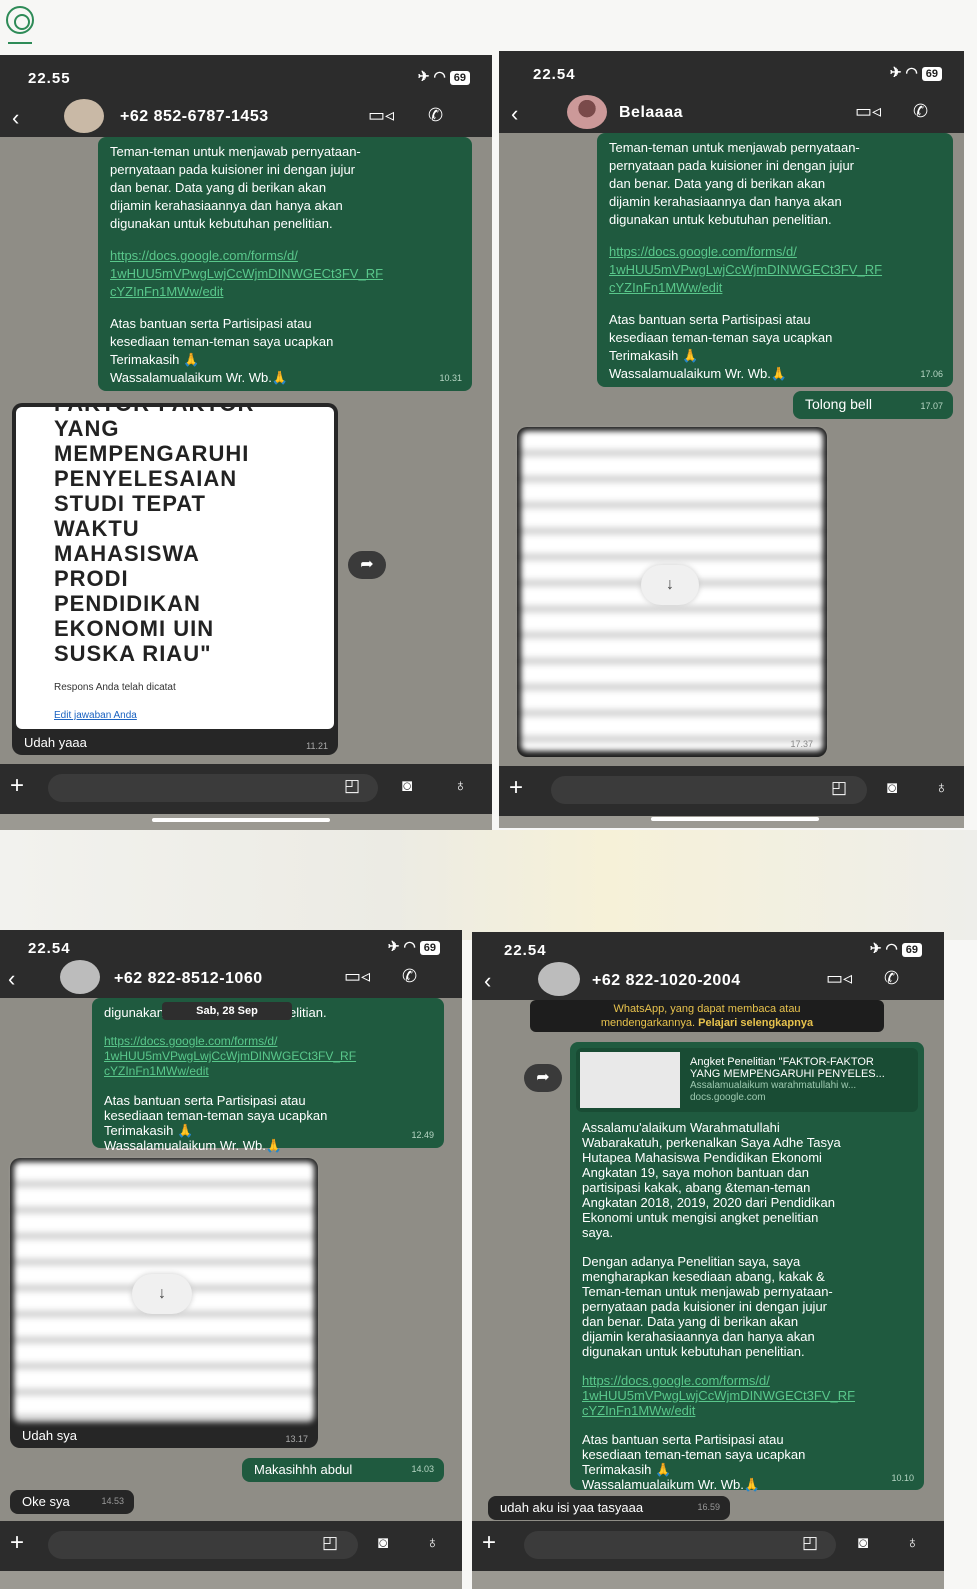  I want to click on contact-name: +62 822-8512-1060, so click(188, 979).